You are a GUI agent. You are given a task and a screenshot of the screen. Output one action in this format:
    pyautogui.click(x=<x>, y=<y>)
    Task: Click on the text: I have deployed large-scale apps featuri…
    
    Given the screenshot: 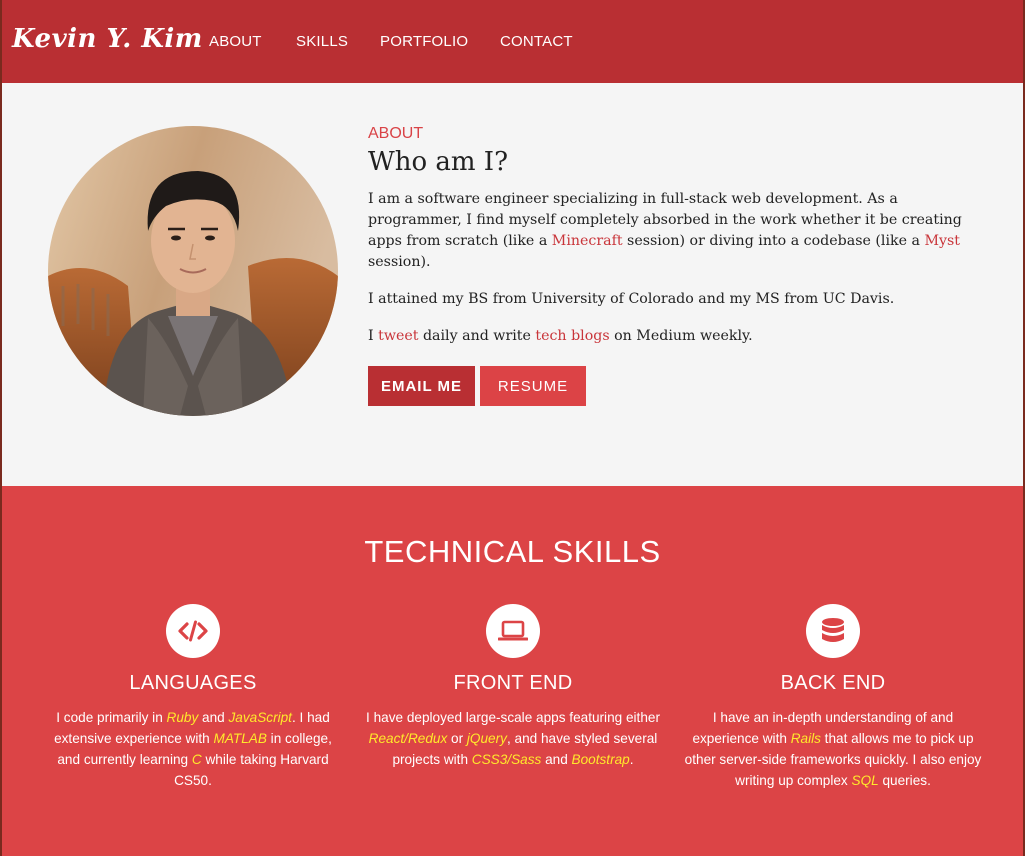 What is the action you would take?
    pyautogui.click(x=513, y=717)
    